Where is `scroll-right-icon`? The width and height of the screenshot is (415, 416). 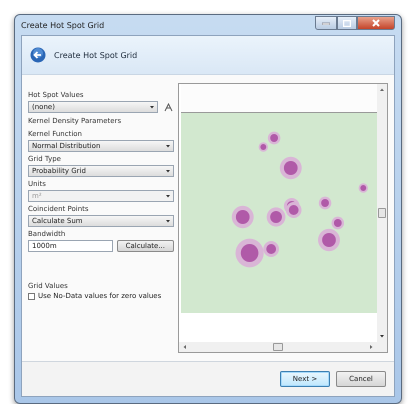
scroll-right-icon is located at coordinates (371, 347).